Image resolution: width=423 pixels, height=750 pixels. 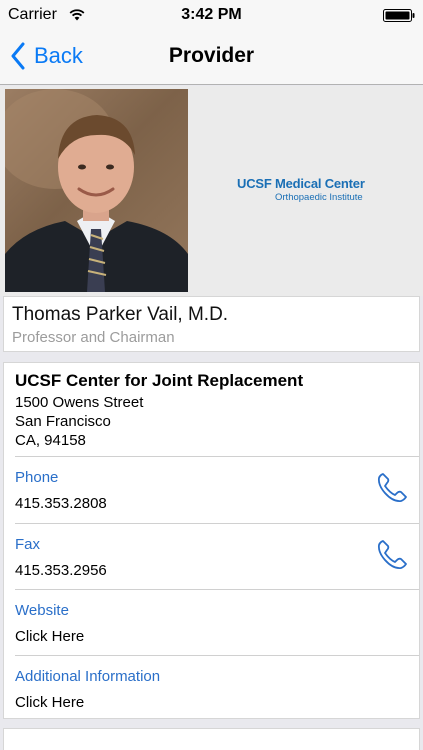 I want to click on website-row: Website Click Here, so click(x=212, y=623).